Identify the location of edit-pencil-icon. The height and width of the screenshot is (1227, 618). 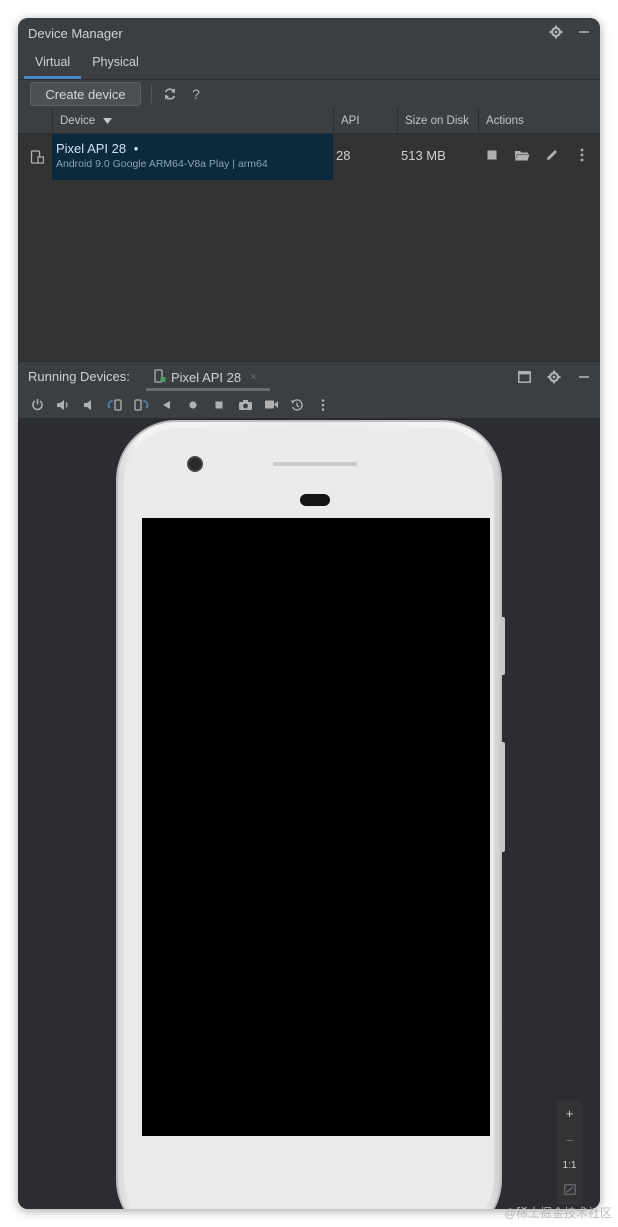
(552, 155).